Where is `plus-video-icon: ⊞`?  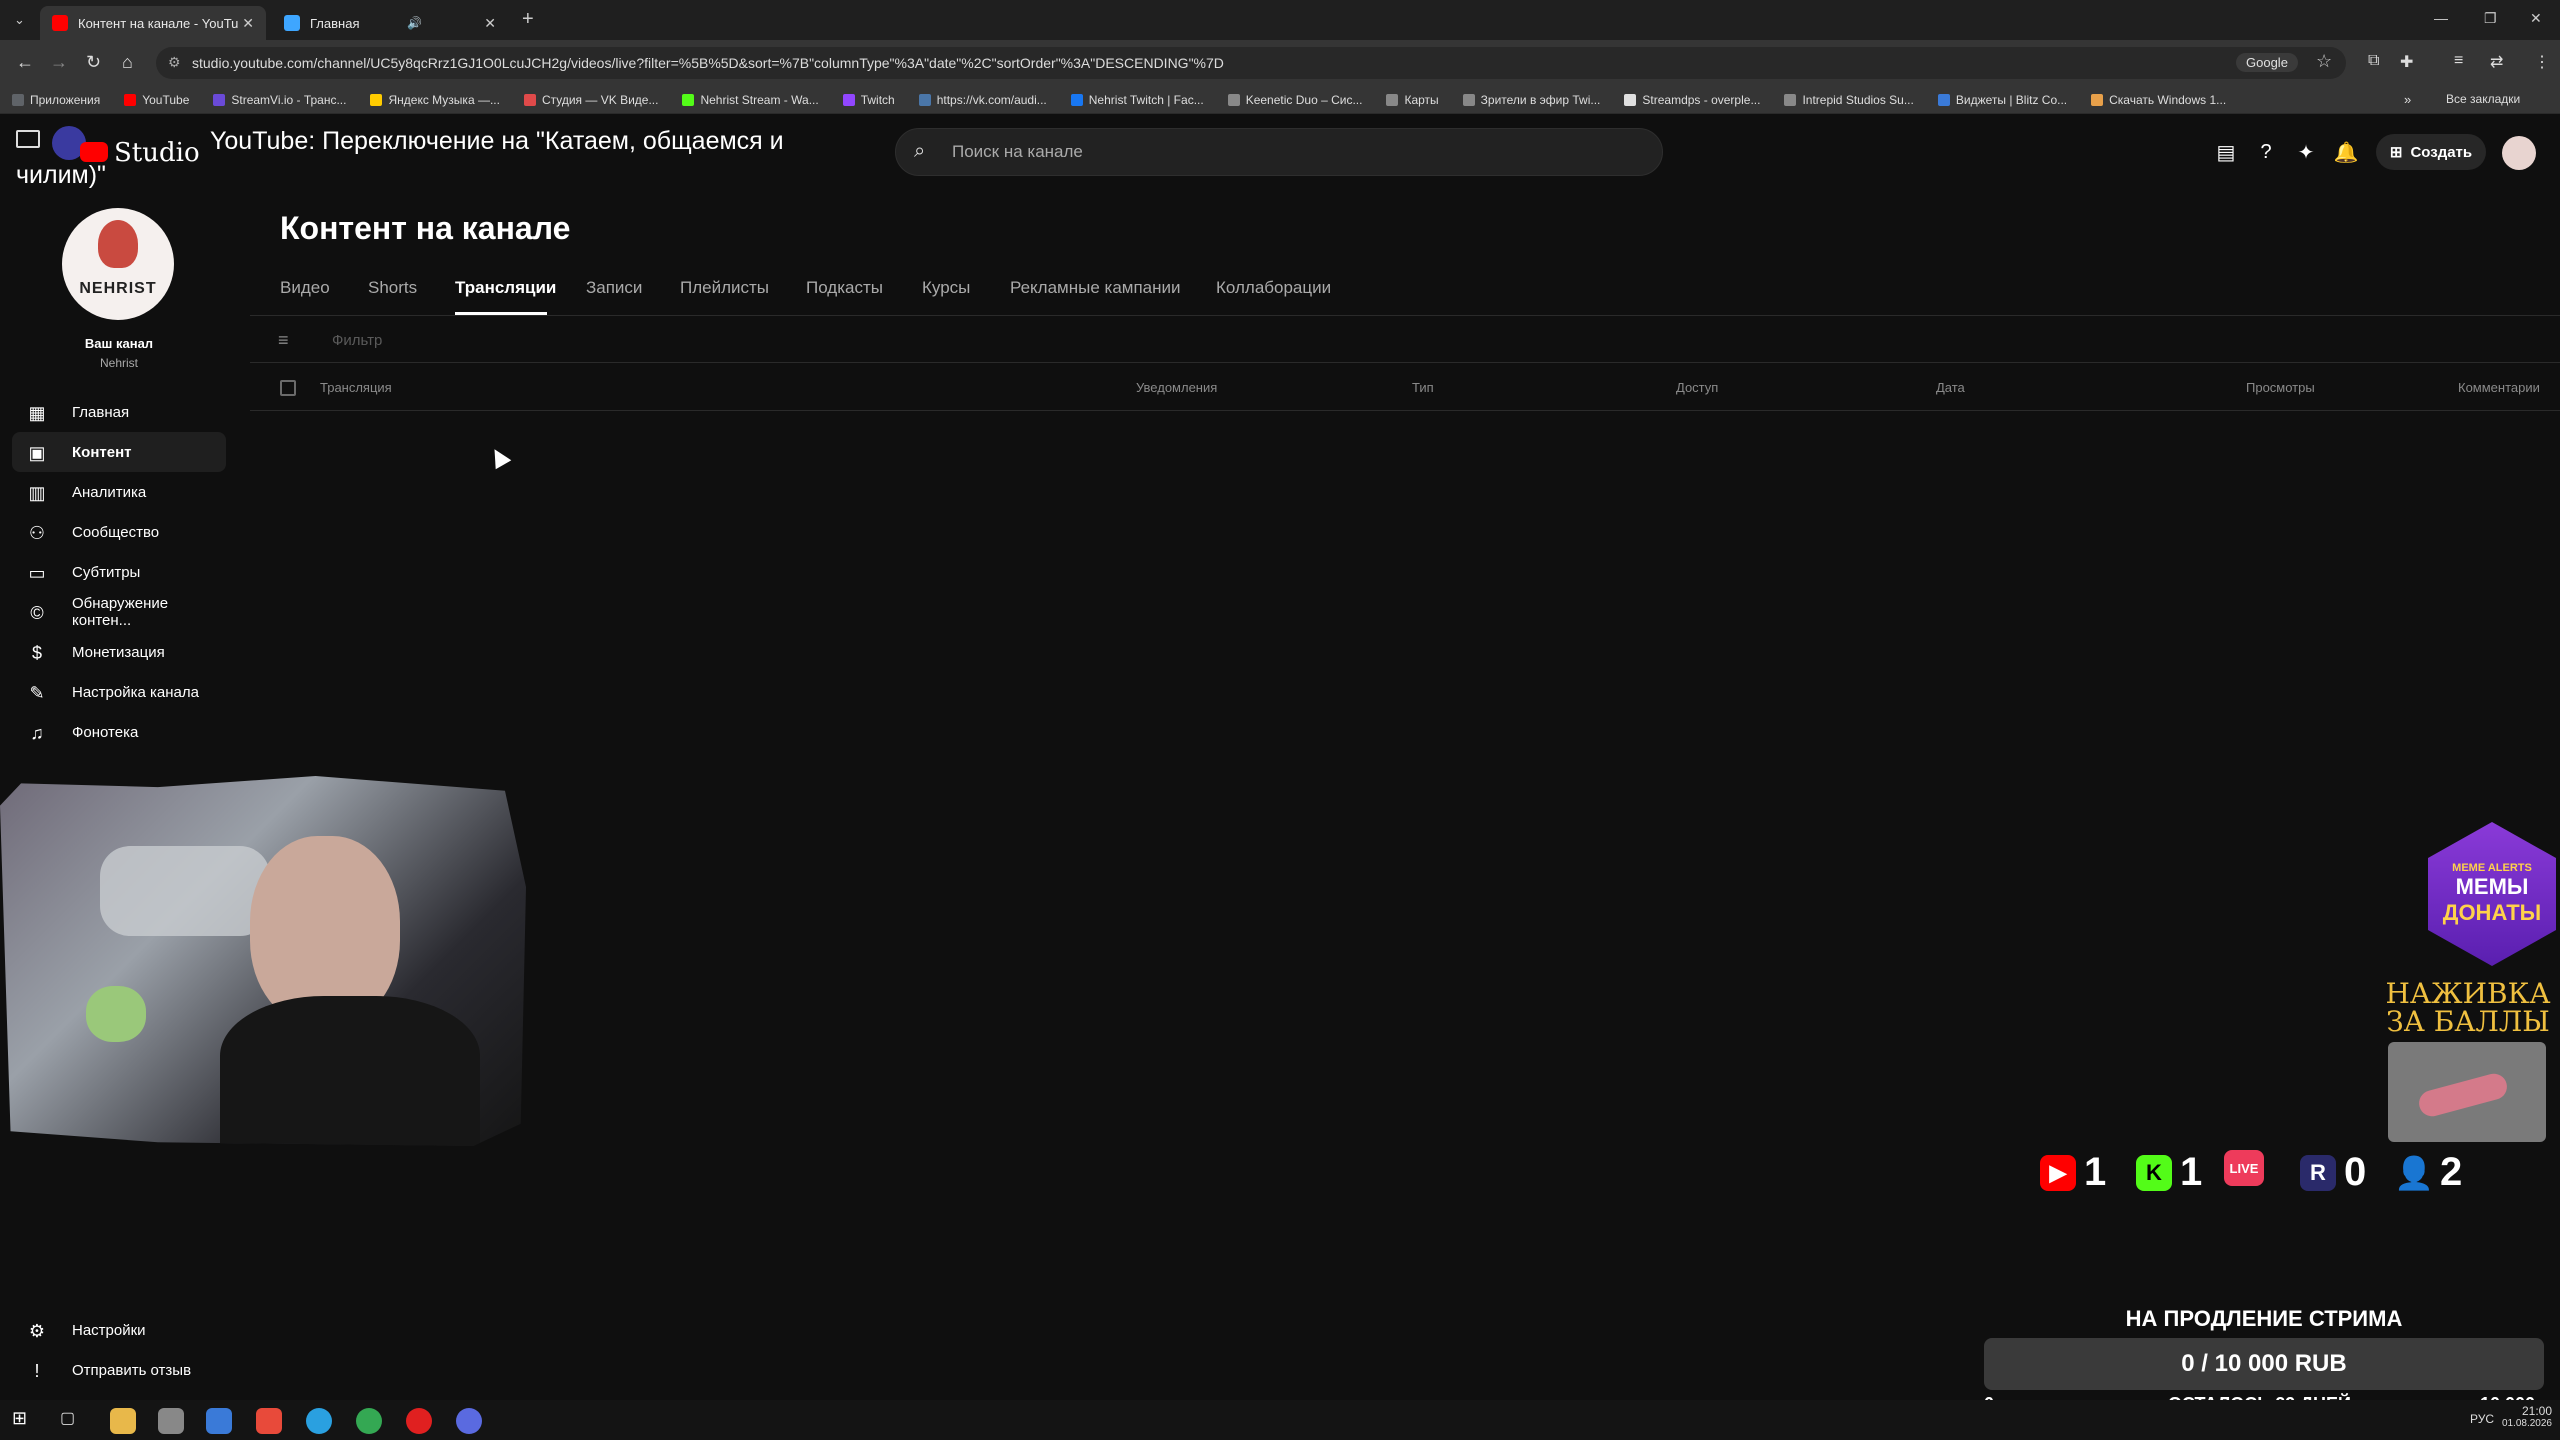
plus-video-icon: ⊞ is located at coordinates (2396, 152).